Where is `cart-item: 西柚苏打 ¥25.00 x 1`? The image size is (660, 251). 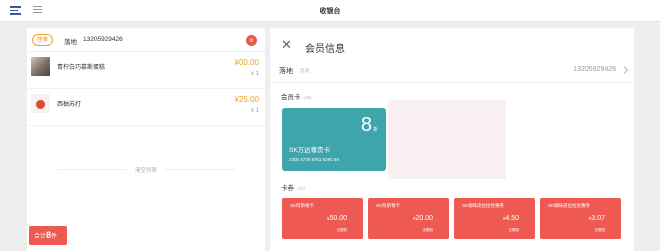 cart-item: 西柚苏打 ¥25.00 x 1 is located at coordinates (146, 108).